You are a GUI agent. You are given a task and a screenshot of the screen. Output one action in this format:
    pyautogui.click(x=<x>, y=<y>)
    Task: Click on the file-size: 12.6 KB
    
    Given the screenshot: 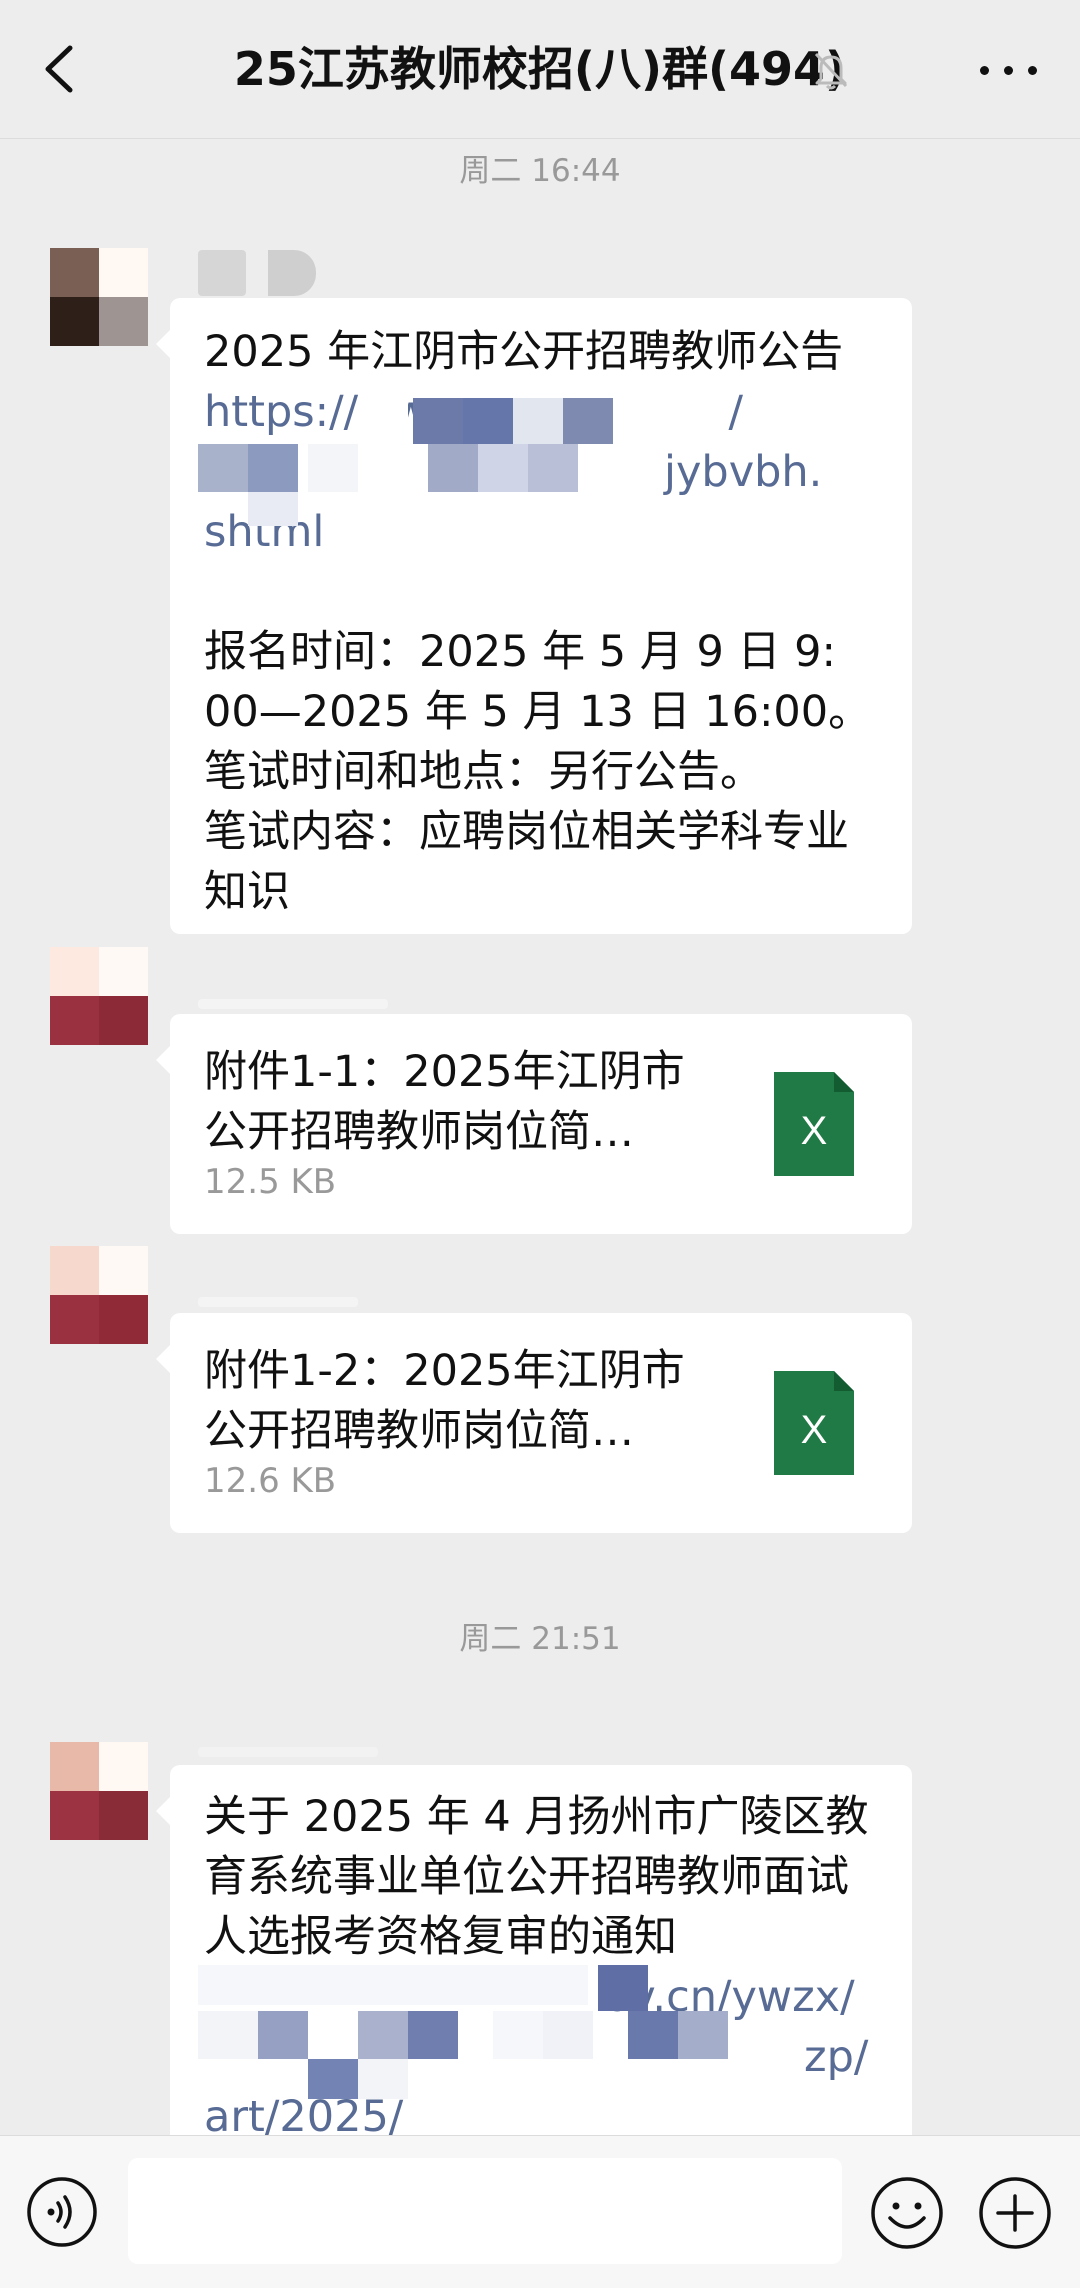 What is the action you would take?
    pyautogui.click(x=270, y=1481)
    